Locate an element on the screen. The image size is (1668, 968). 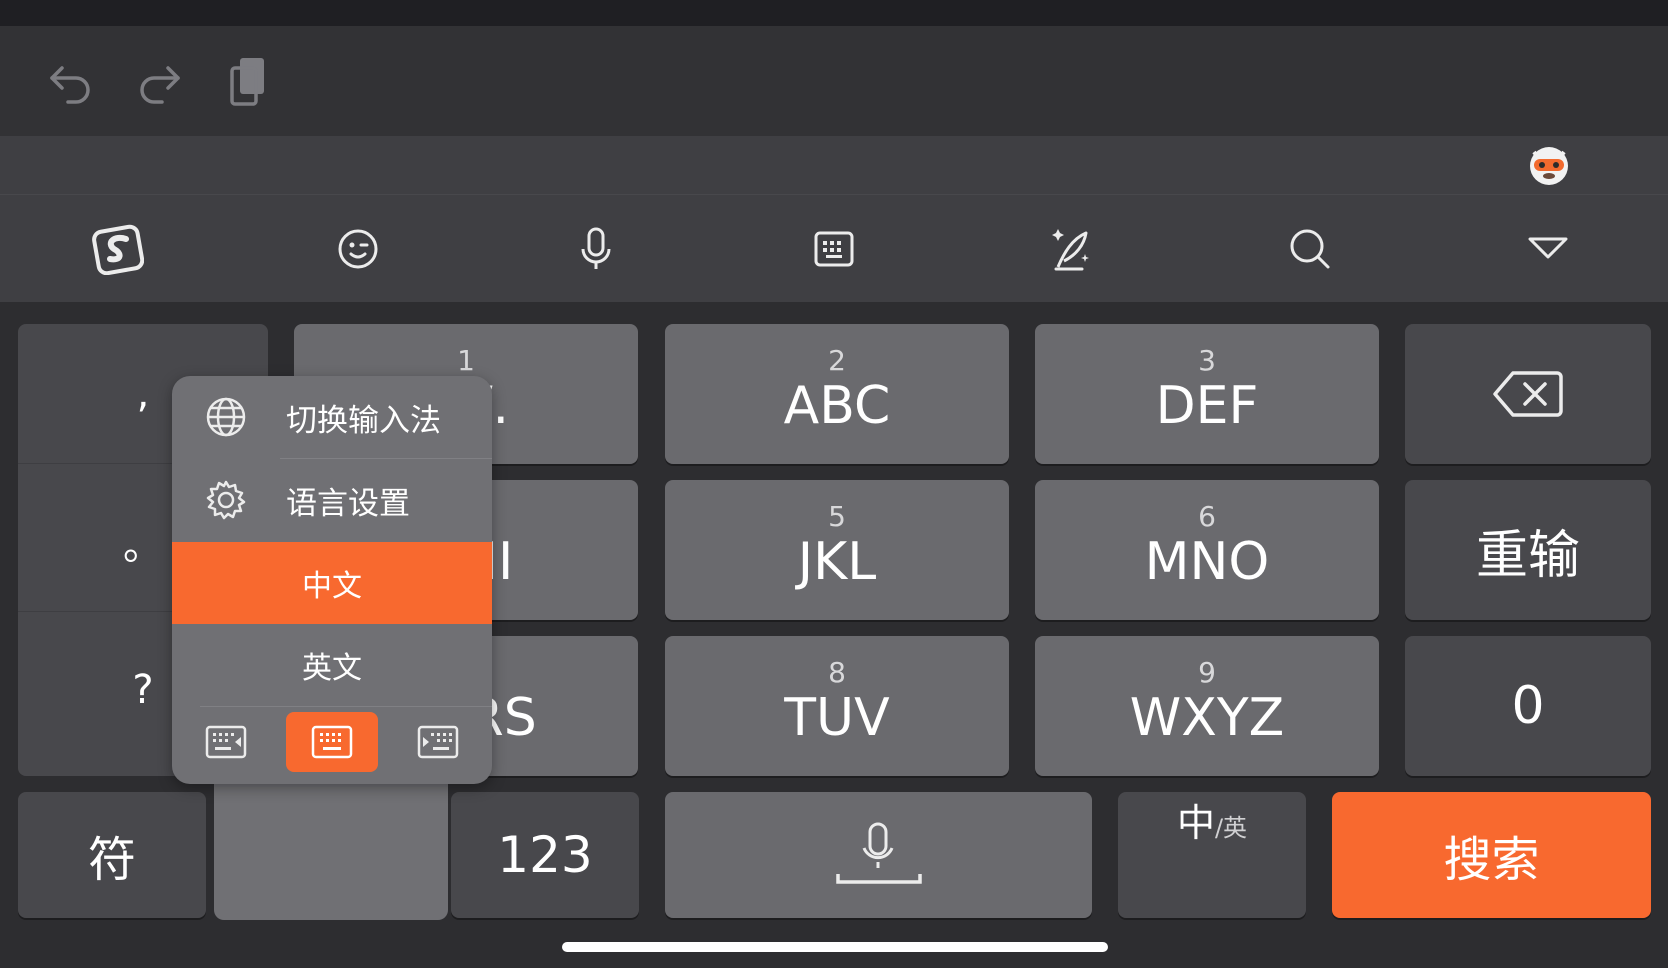
numbers-key: 123 is located at coordinates (545, 855).